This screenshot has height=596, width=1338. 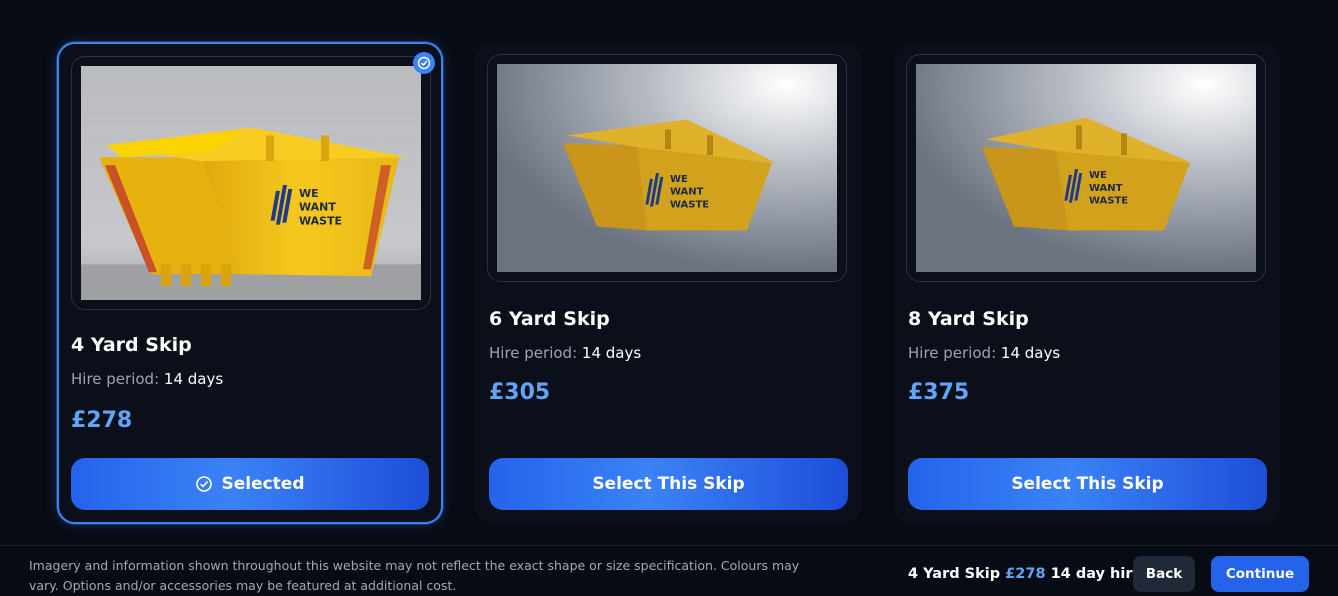 What do you see at coordinates (520, 392) in the screenshot?
I see `skip-price: £305` at bounding box center [520, 392].